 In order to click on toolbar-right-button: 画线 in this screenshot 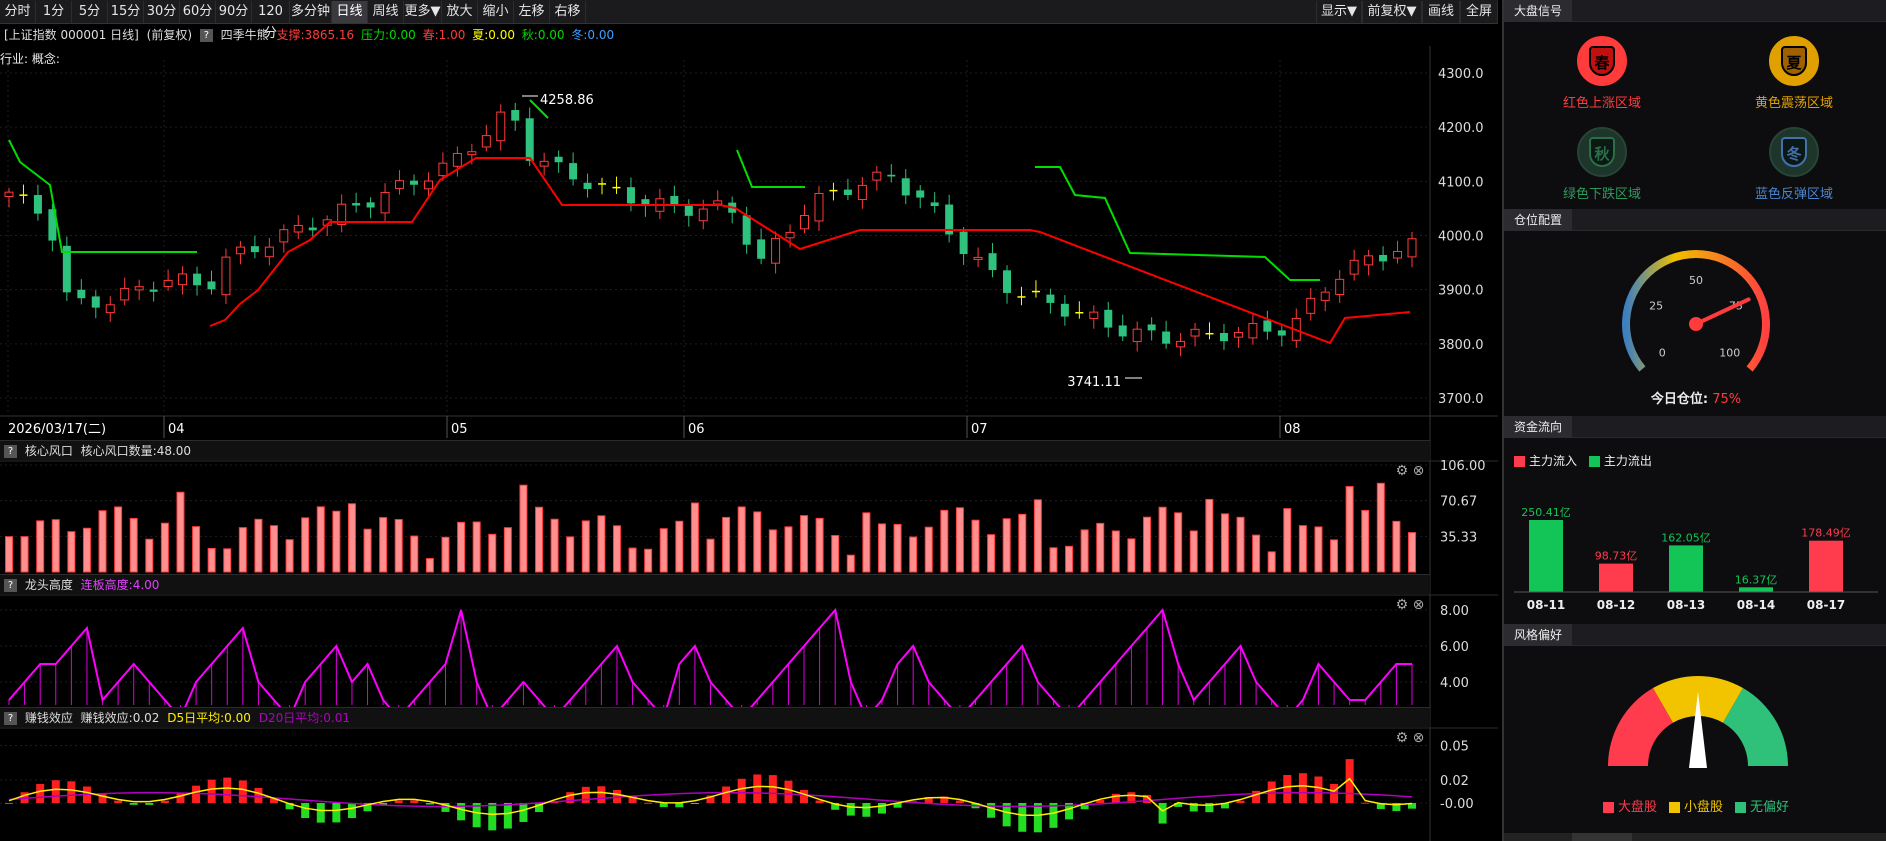, I will do `click(1441, 12)`.